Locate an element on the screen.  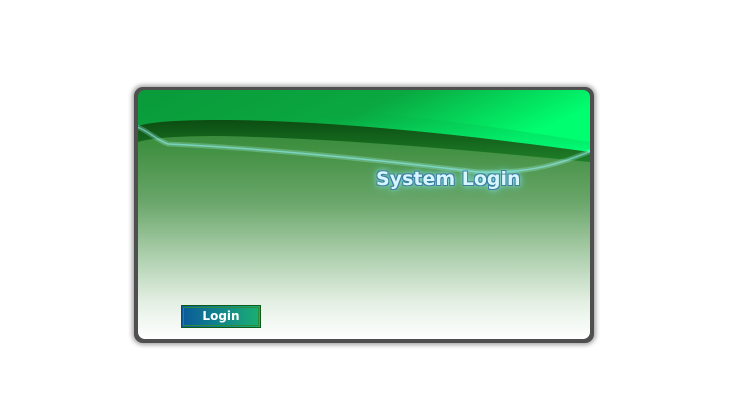
login-button: Login is located at coordinates (221, 316).